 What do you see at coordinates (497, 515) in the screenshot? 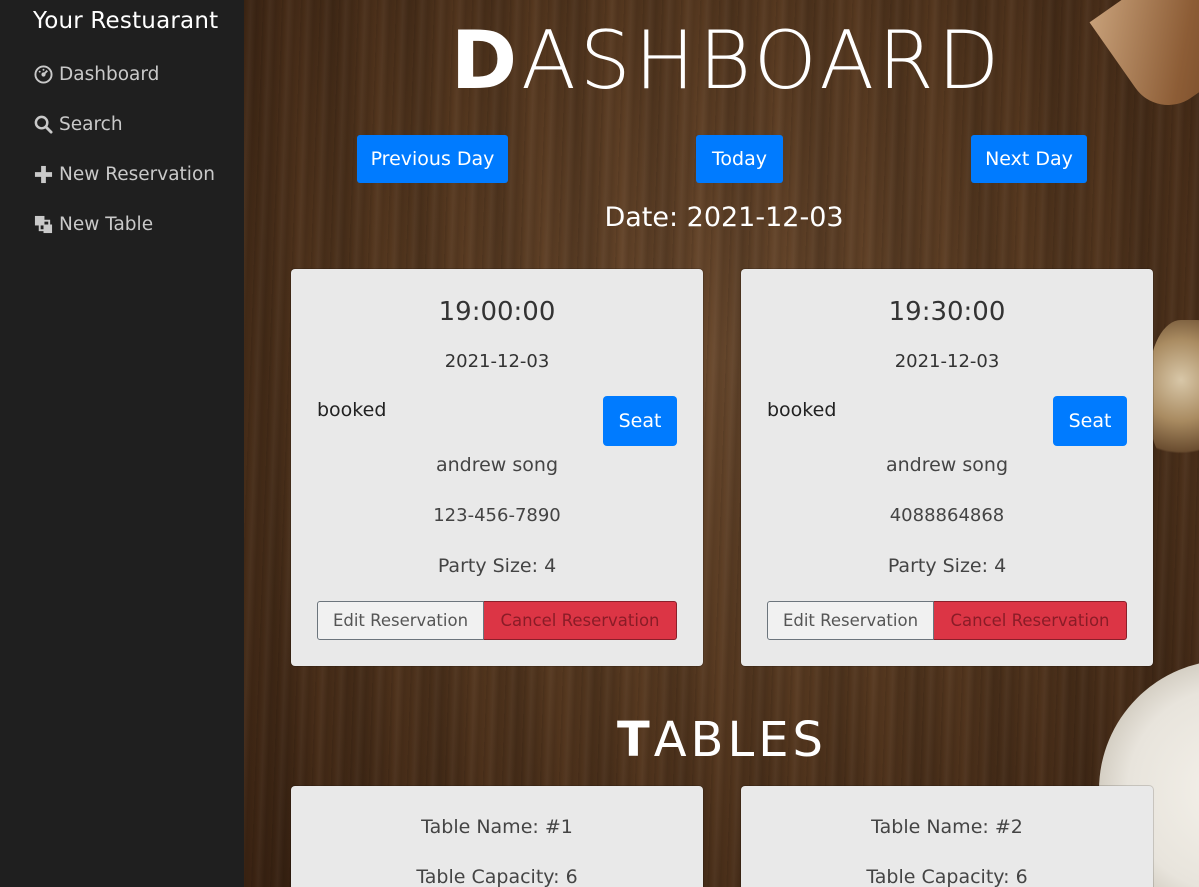
I see `reservation-phone: 123-456-7890` at bounding box center [497, 515].